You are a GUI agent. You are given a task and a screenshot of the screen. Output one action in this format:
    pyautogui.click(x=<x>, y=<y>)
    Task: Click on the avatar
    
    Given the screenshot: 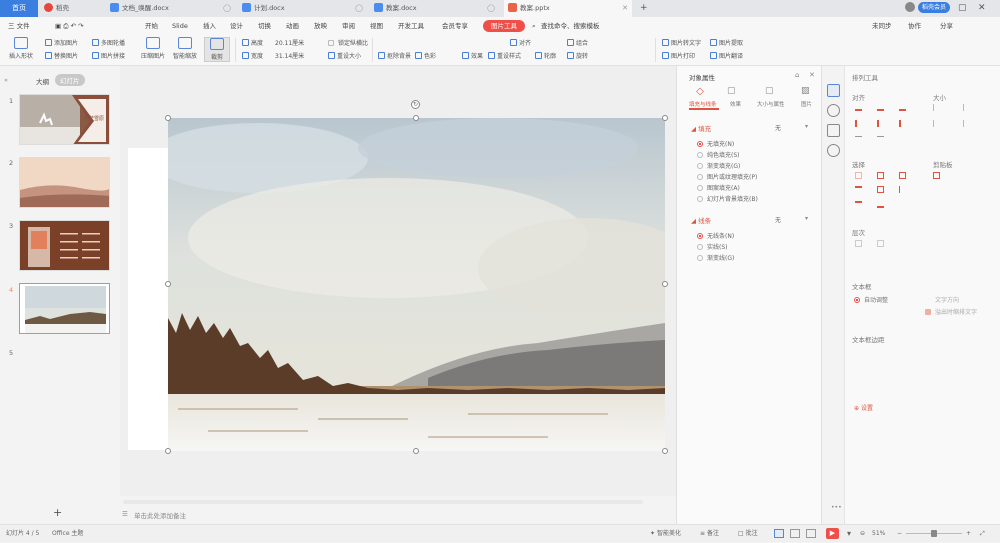 What is the action you would take?
    pyautogui.click(x=910, y=7)
    